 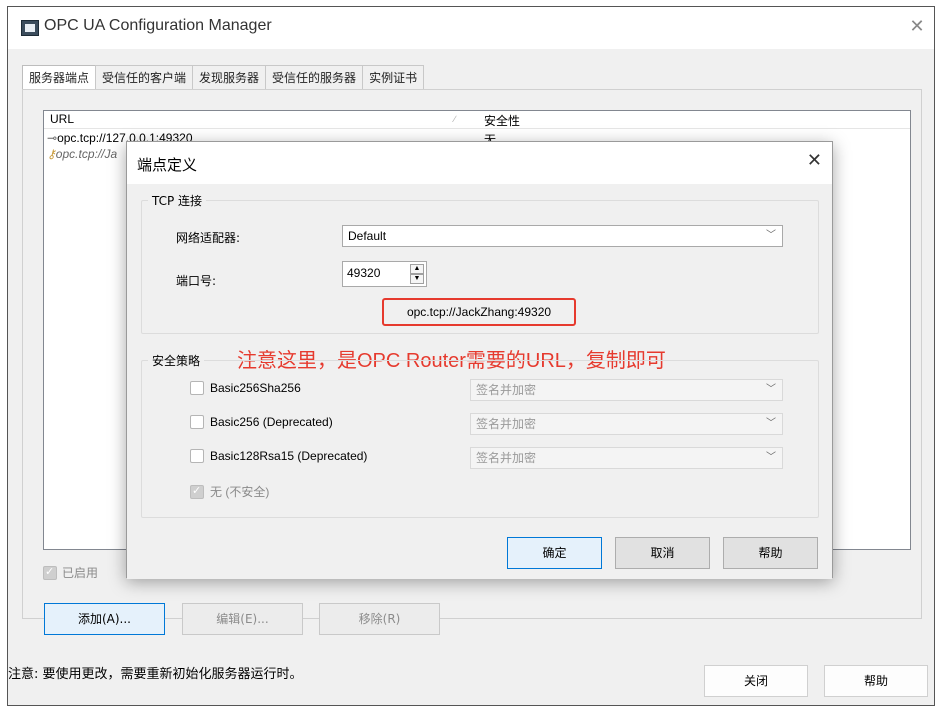 What do you see at coordinates (756, 681) in the screenshot?
I see `close-button: 关闭` at bounding box center [756, 681].